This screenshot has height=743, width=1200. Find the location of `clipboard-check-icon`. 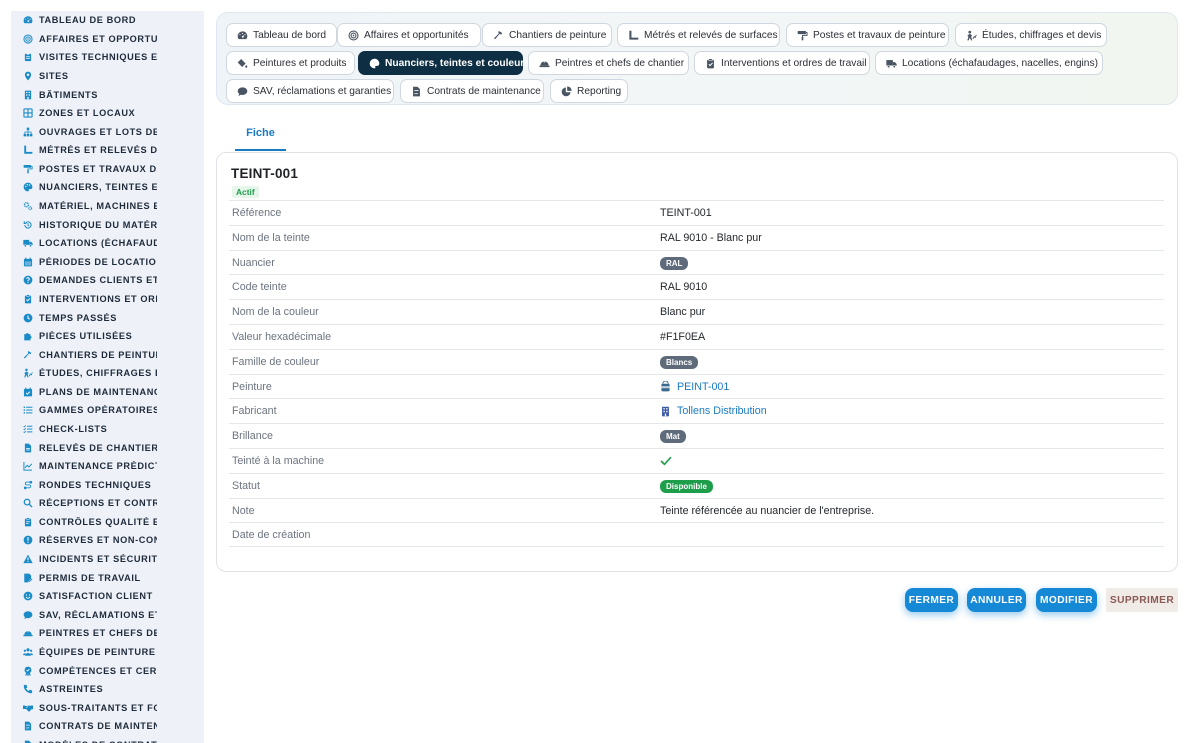

clipboard-check-icon is located at coordinates (28, 299).